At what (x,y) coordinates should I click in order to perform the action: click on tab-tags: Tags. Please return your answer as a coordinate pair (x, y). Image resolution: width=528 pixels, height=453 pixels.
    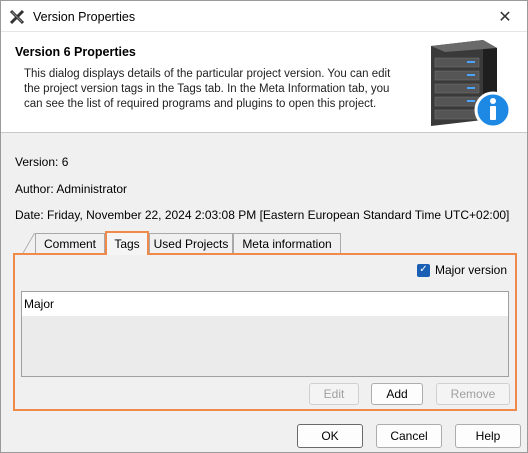
    Looking at the image, I should click on (127, 243).